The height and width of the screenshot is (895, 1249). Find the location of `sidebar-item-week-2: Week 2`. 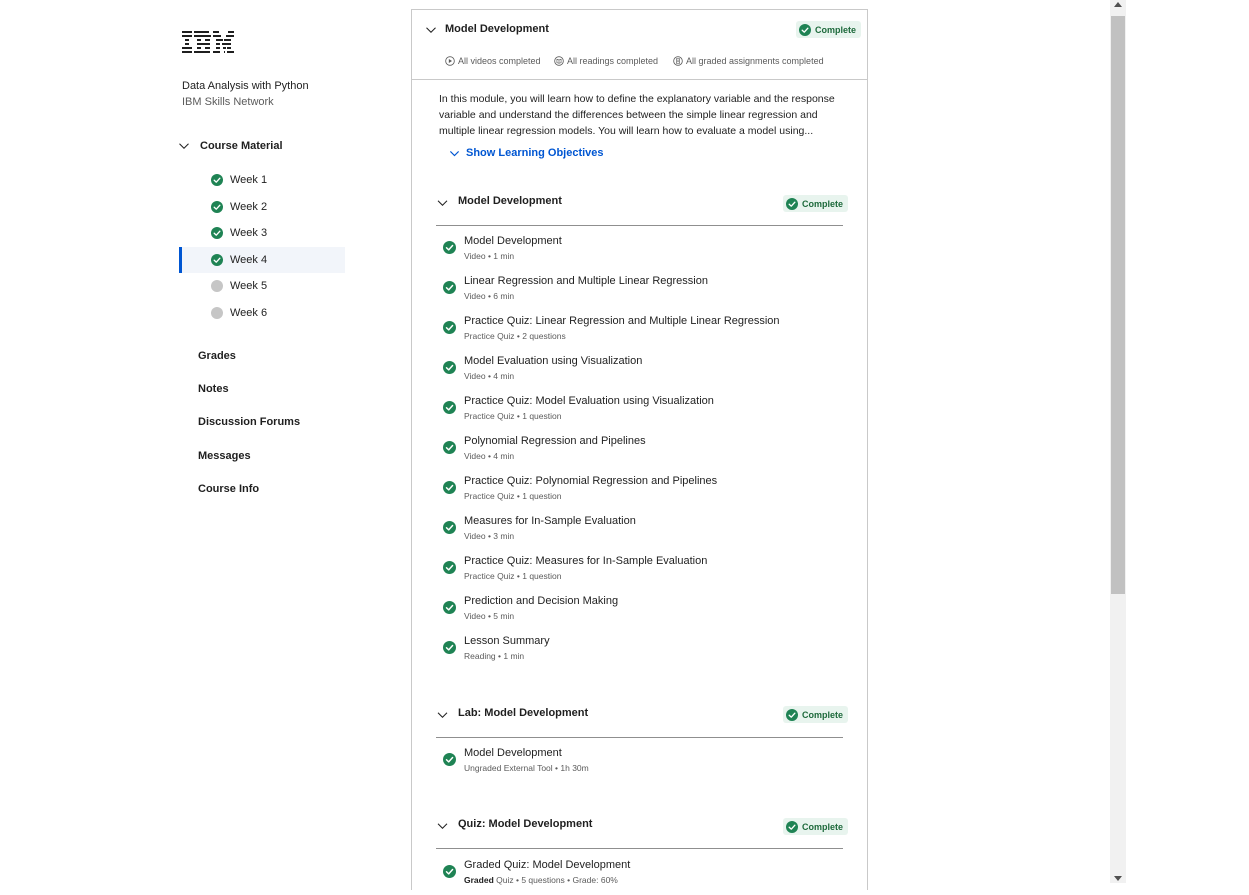

sidebar-item-week-2: Week 2 is located at coordinates (262, 207).